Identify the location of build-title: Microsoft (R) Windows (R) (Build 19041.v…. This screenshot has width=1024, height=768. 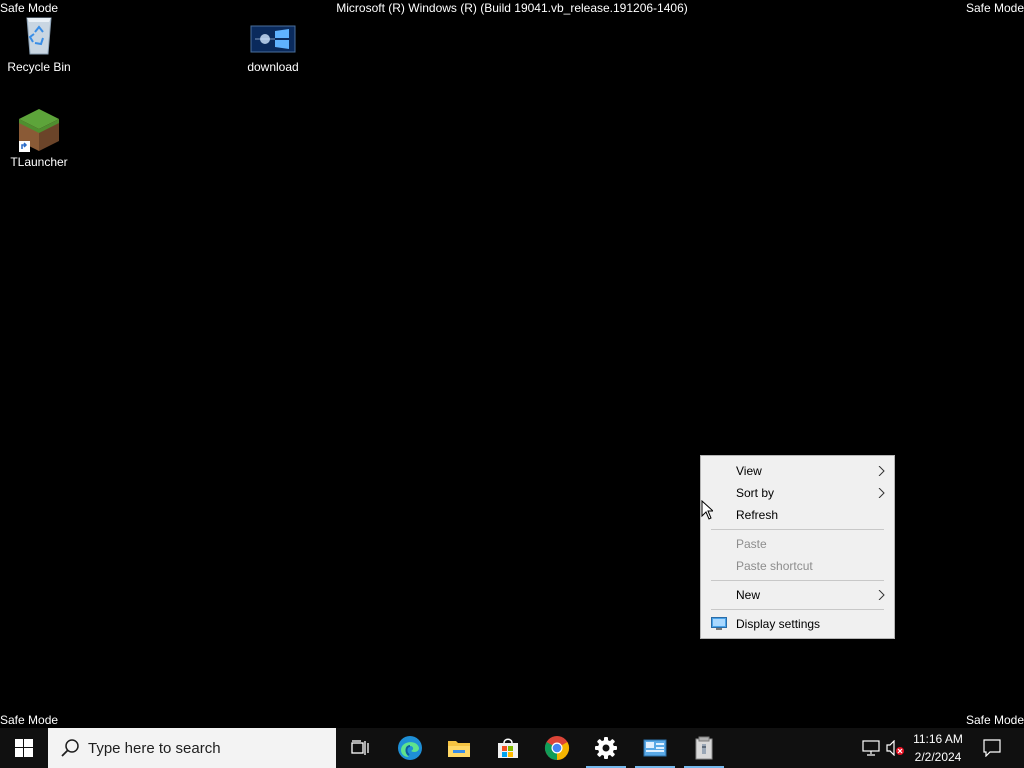
(512, 8).